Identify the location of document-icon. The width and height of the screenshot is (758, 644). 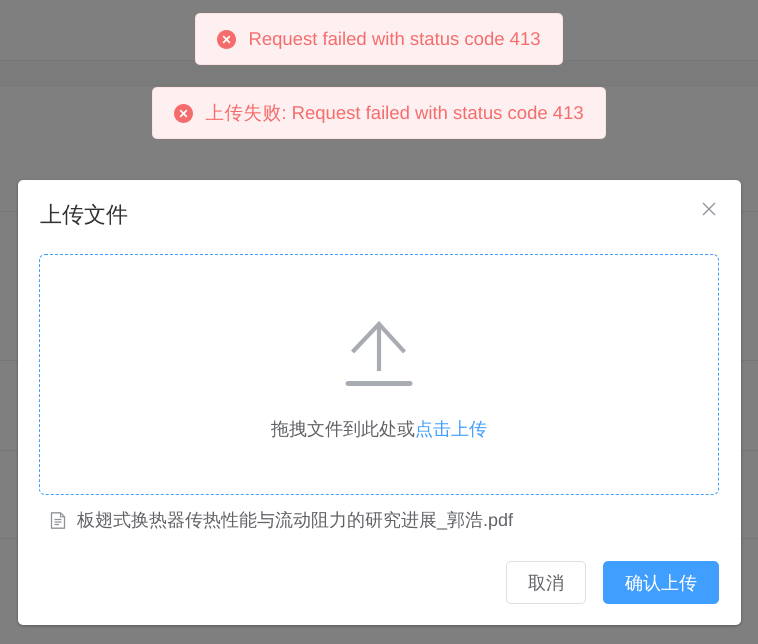
(58, 520).